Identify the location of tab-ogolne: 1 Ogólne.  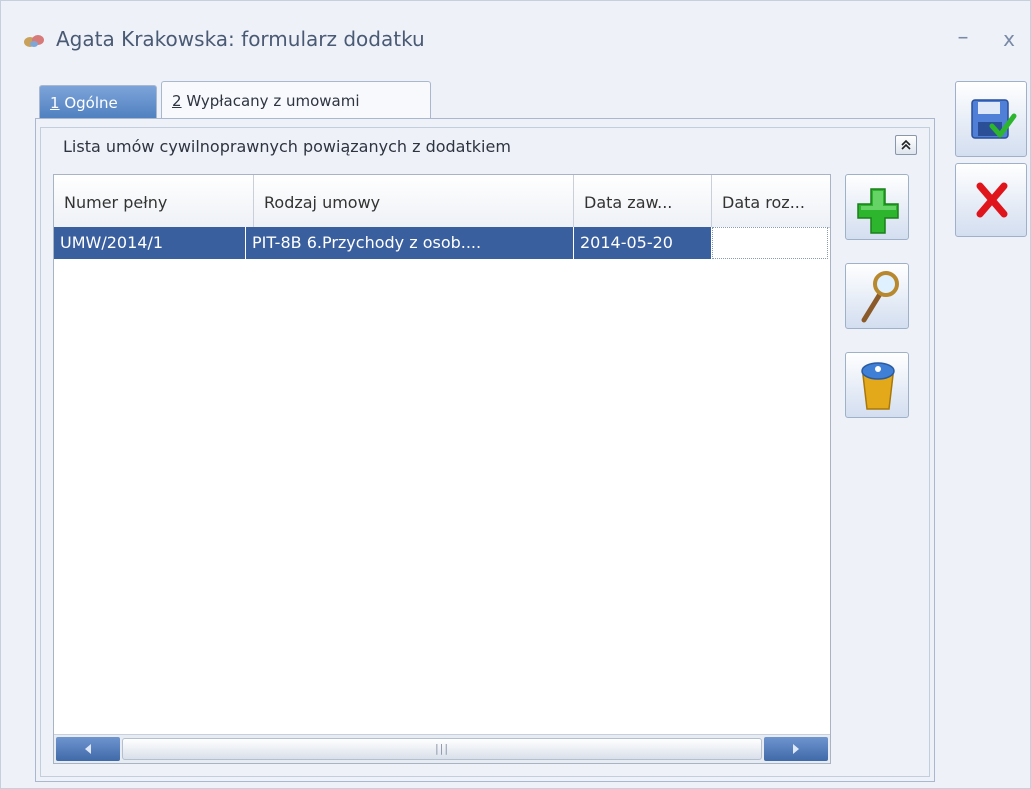
(98, 102).